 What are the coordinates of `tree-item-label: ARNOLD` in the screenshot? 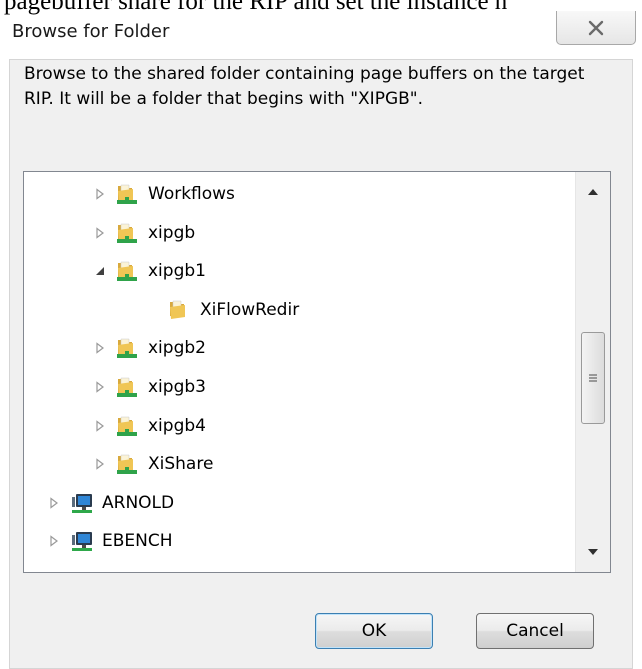 It's located at (138, 502).